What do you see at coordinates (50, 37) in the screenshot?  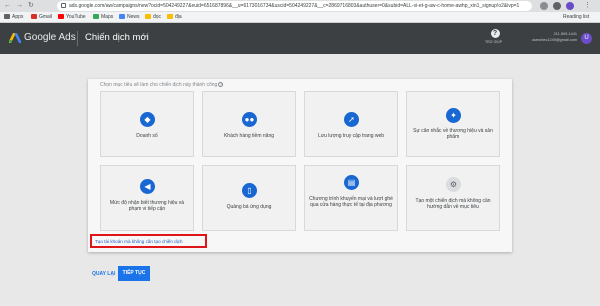 I see `product-name: Google Ads` at bounding box center [50, 37].